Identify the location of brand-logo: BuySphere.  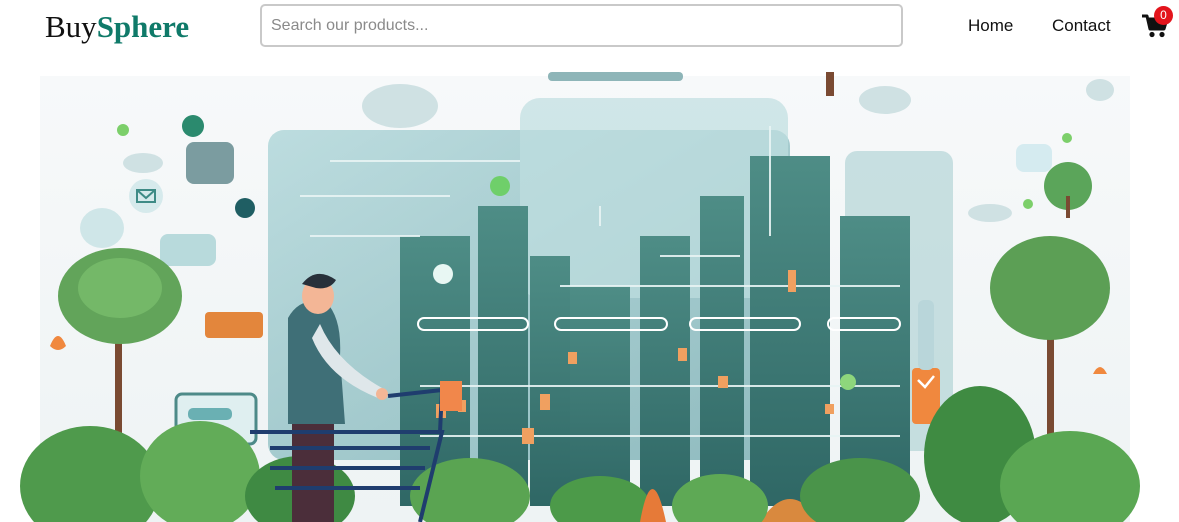
(117, 27).